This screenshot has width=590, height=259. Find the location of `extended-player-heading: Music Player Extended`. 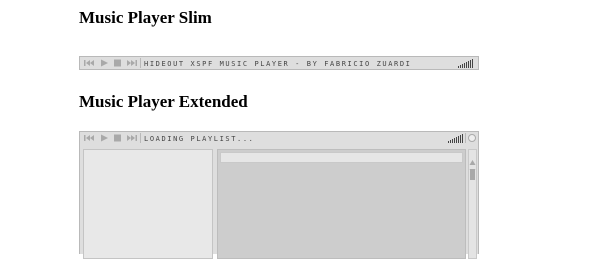

extended-player-heading: Music Player Extended is located at coordinates (163, 101).